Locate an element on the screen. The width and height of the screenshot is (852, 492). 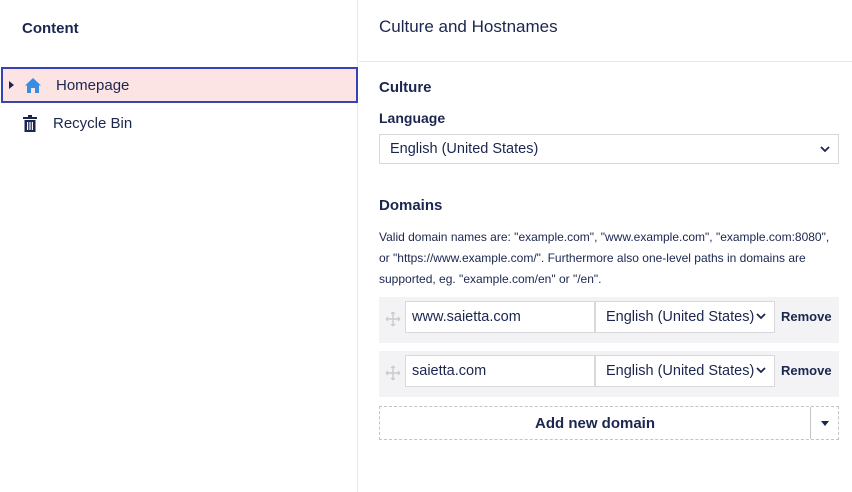
add-domain-button-group: Add new domain is located at coordinates (609, 423).